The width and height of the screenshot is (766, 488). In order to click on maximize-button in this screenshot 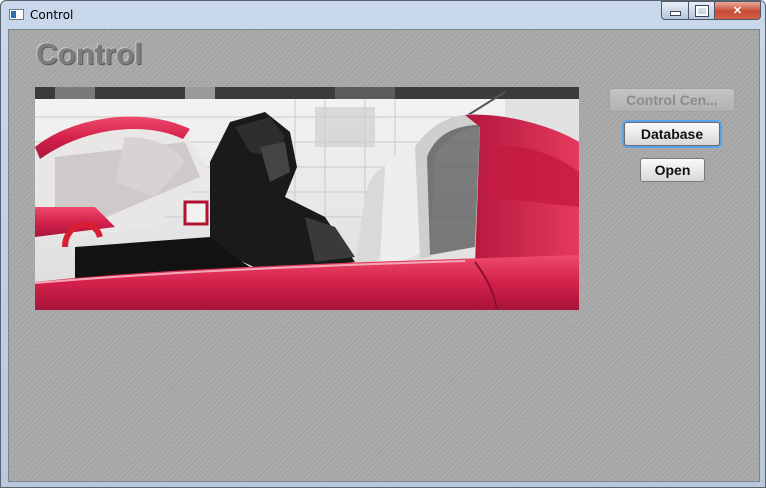, I will do `click(701, 10)`.